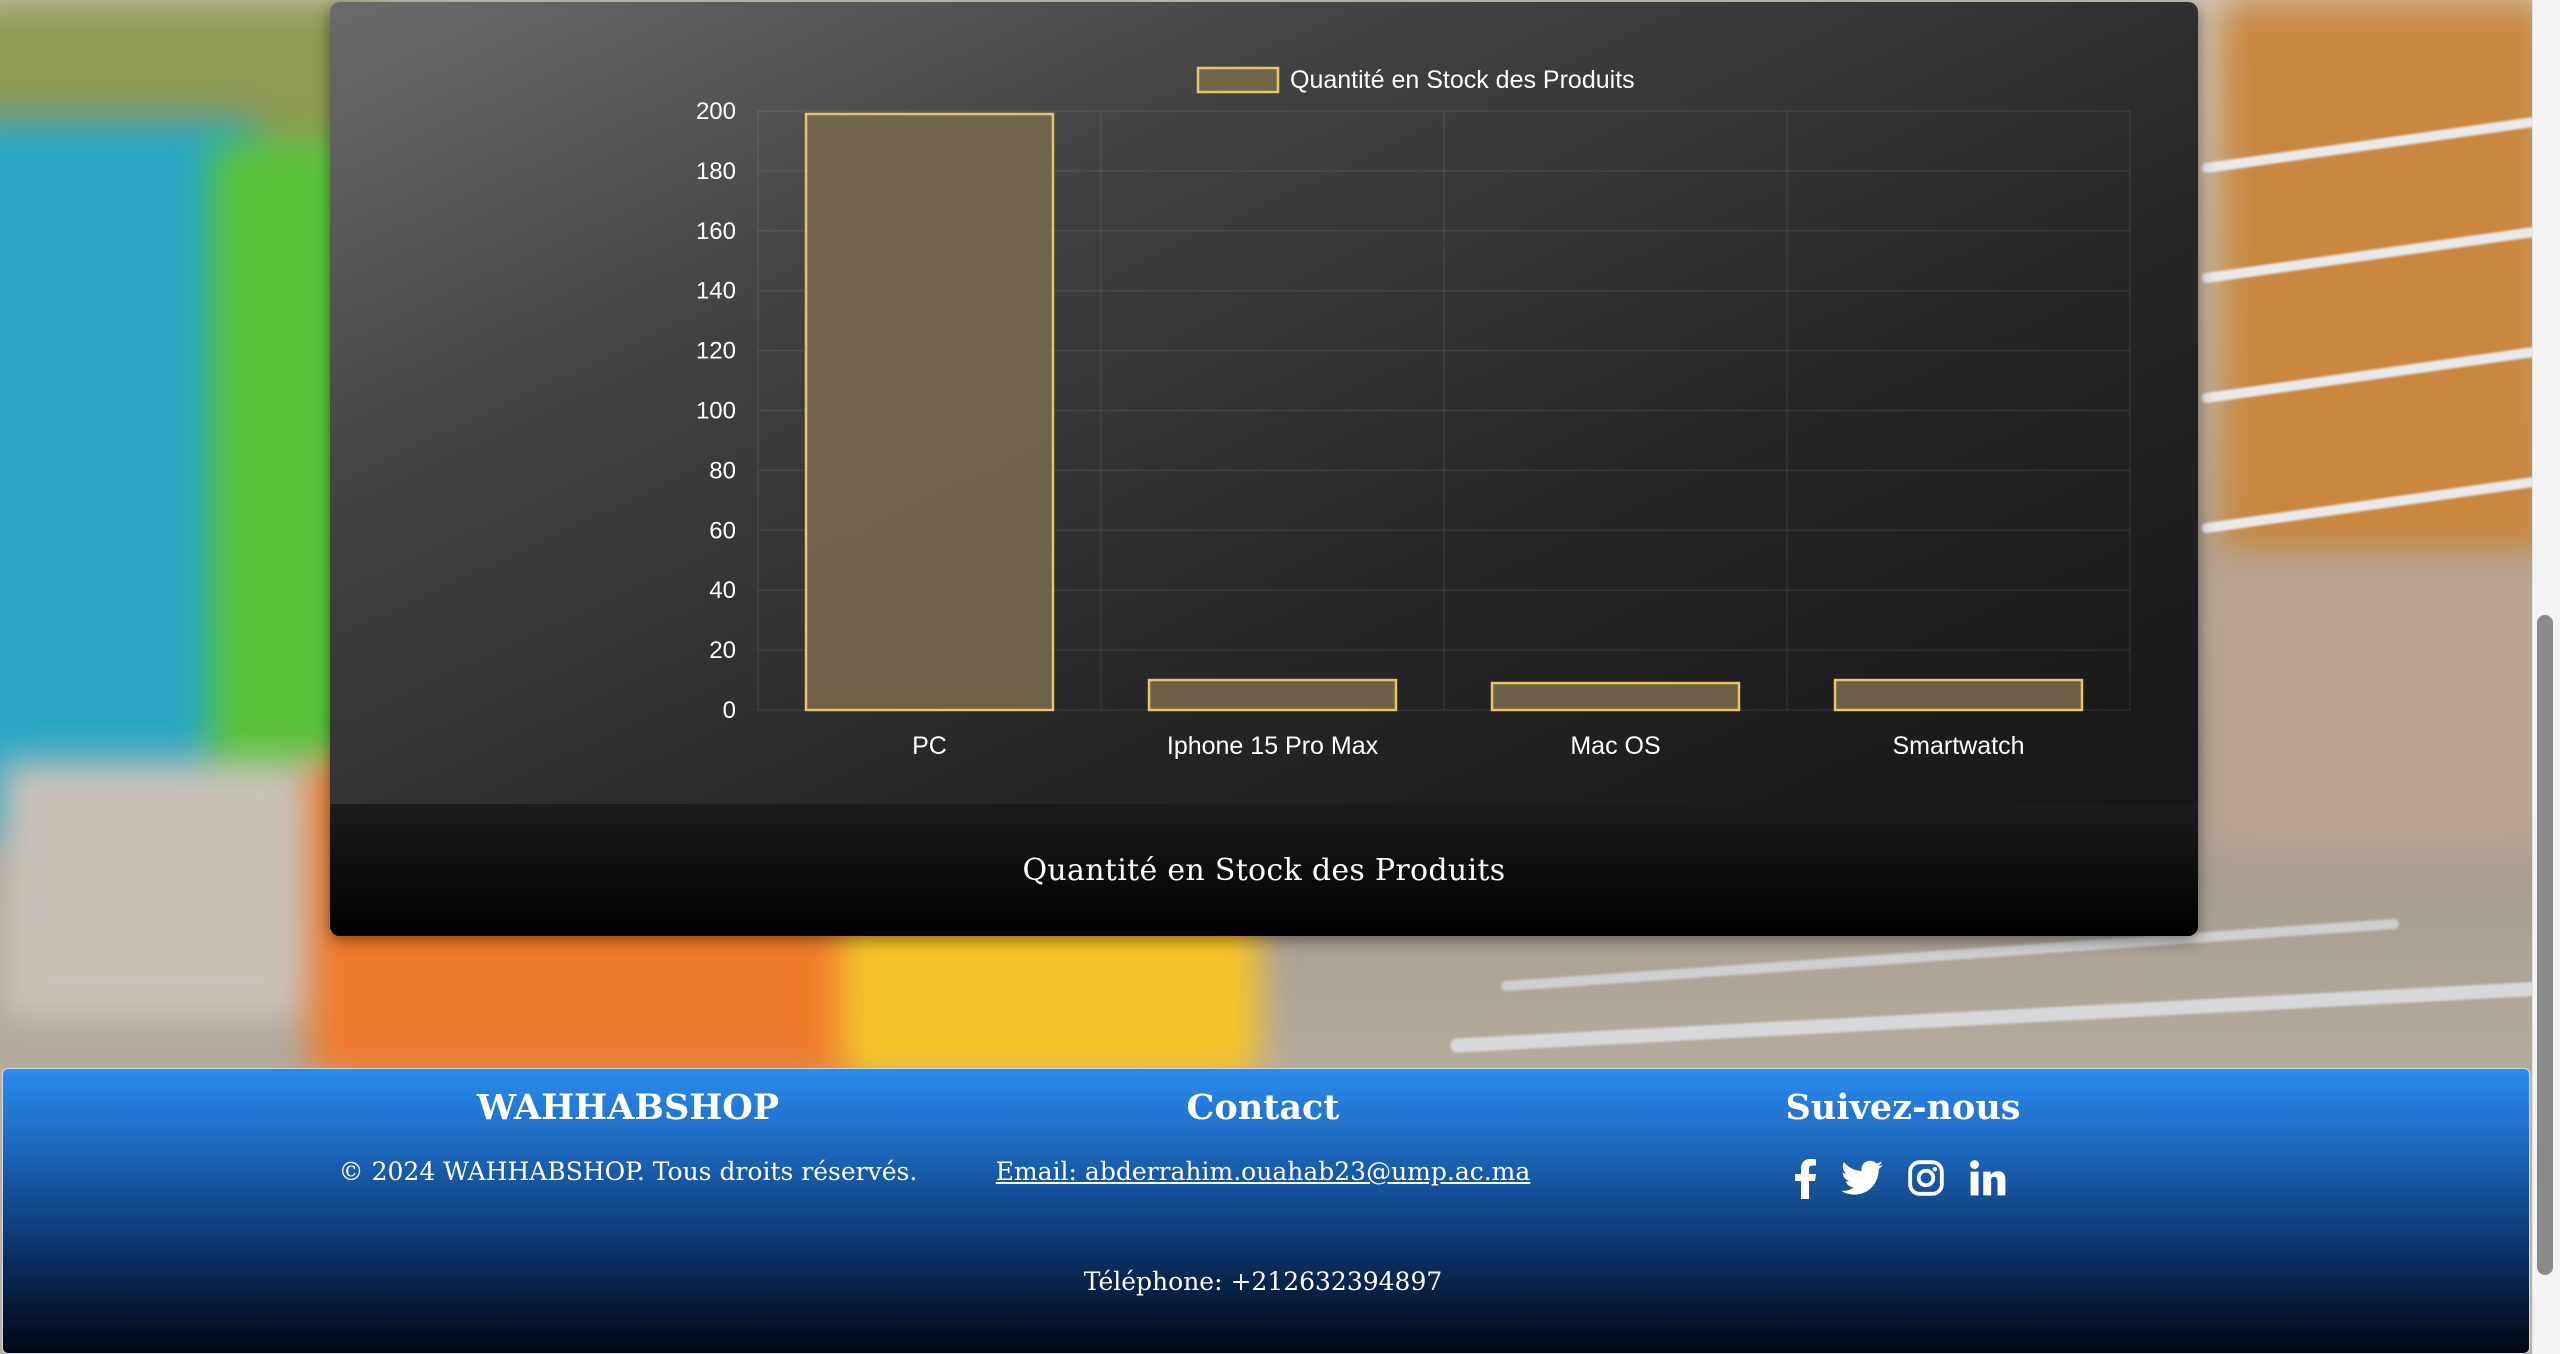 The width and height of the screenshot is (2560, 1354). I want to click on bar-iphone-15-pro-max, so click(1272, 695).